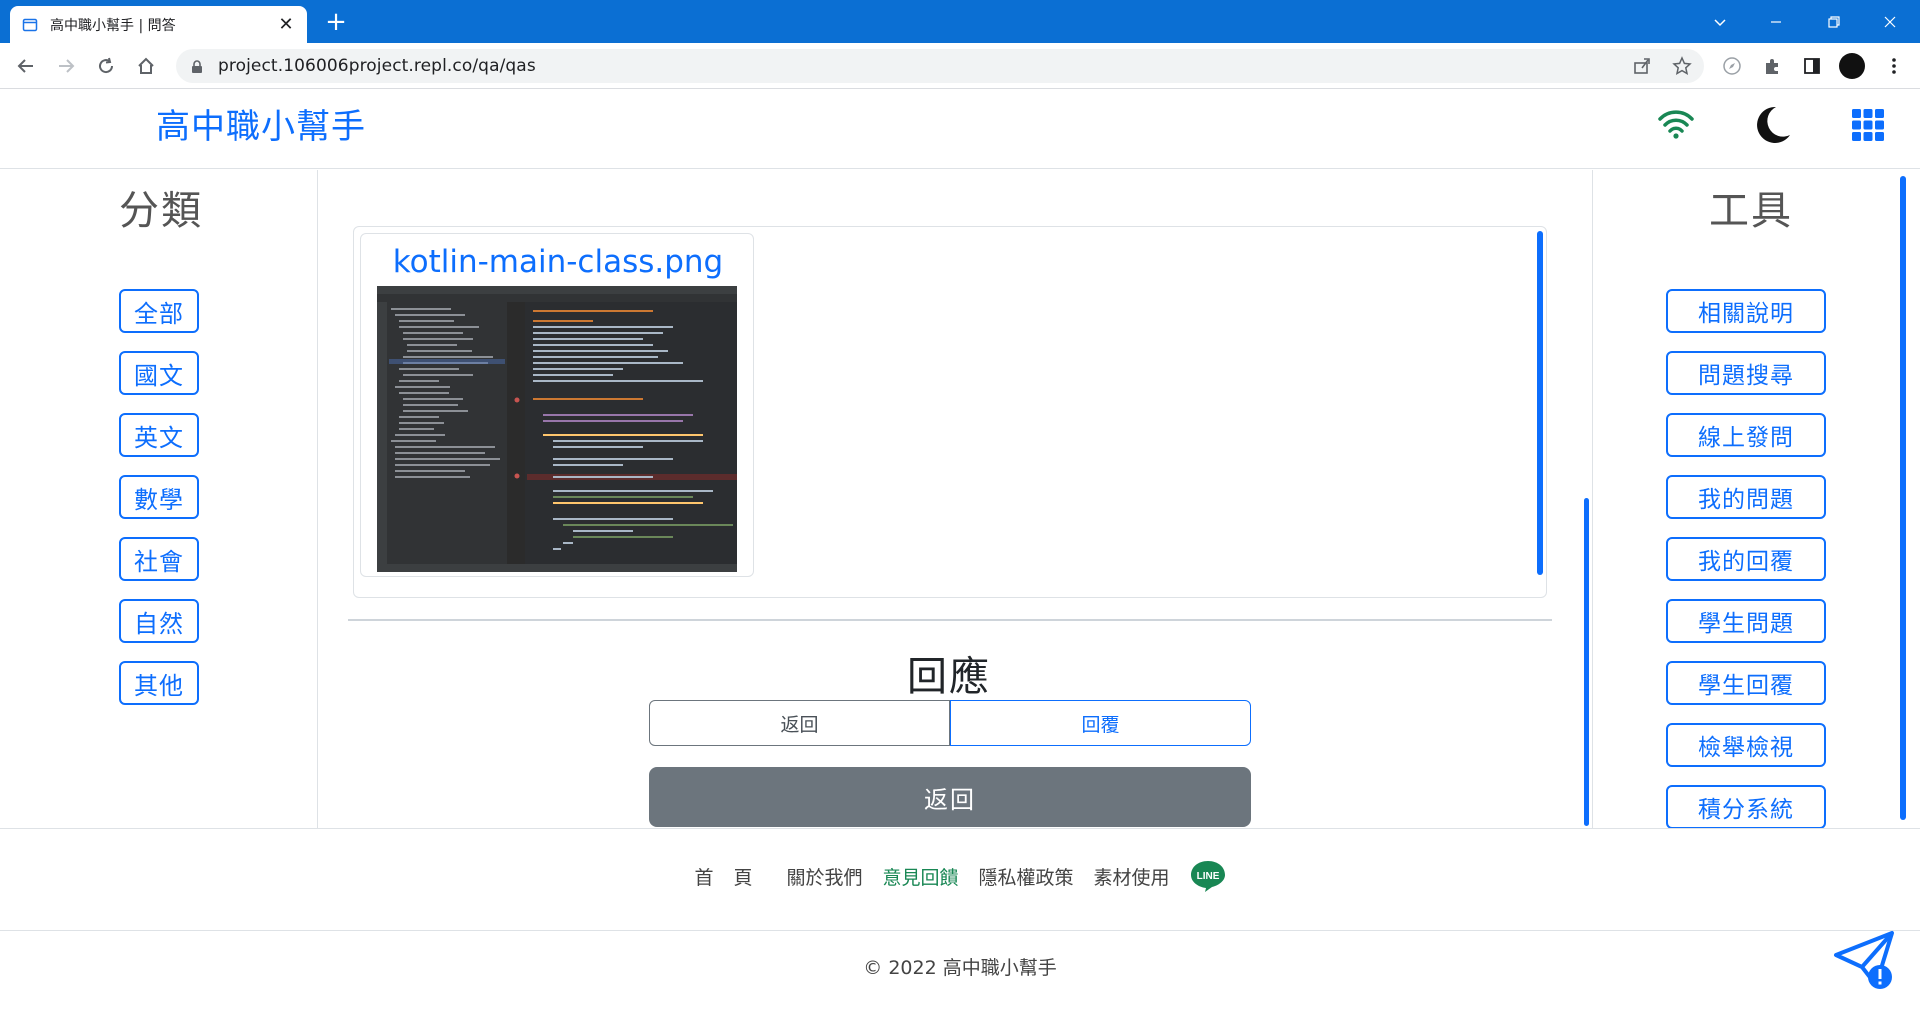 The image size is (1920, 1020). What do you see at coordinates (161, 211) in the screenshot?
I see `category-heading: 分類` at bounding box center [161, 211].